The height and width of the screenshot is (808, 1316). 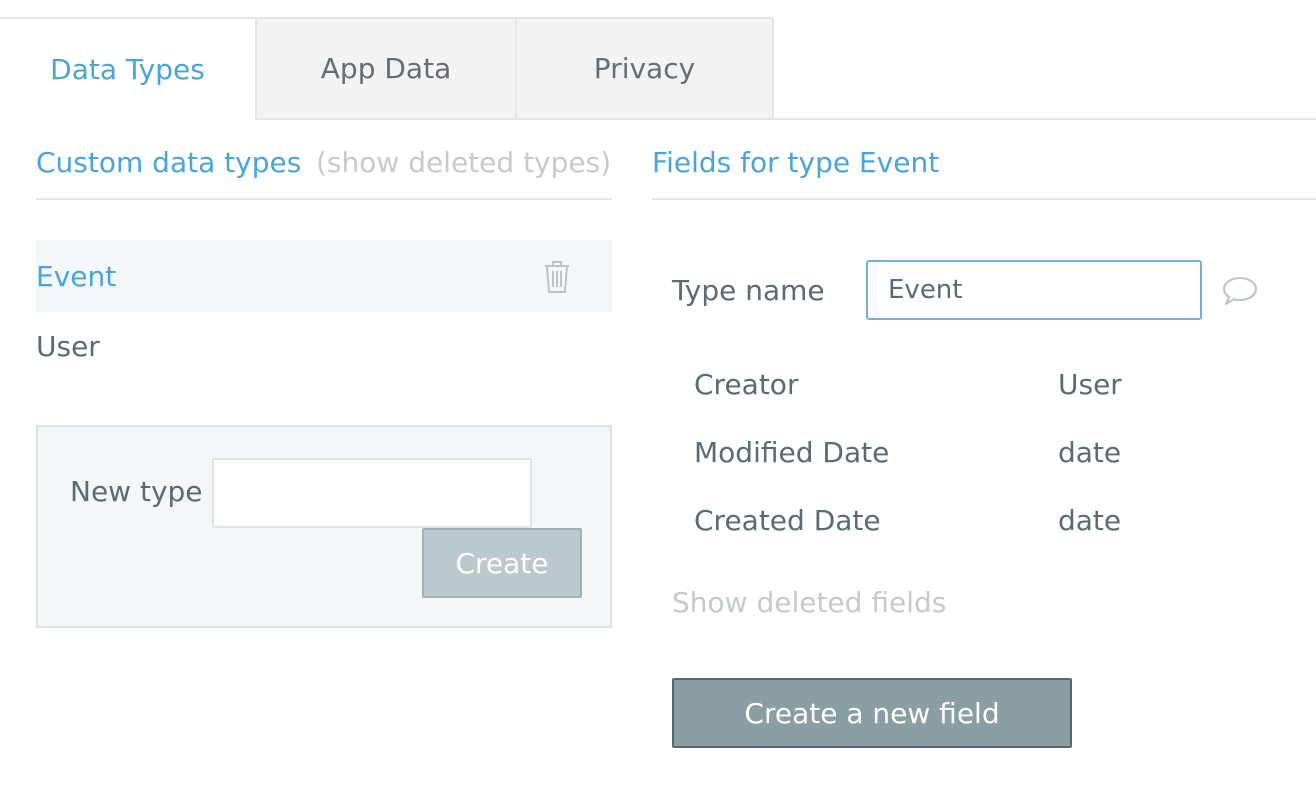 I want to click on field-row: Modified Date date, so click(x=974, y=456).